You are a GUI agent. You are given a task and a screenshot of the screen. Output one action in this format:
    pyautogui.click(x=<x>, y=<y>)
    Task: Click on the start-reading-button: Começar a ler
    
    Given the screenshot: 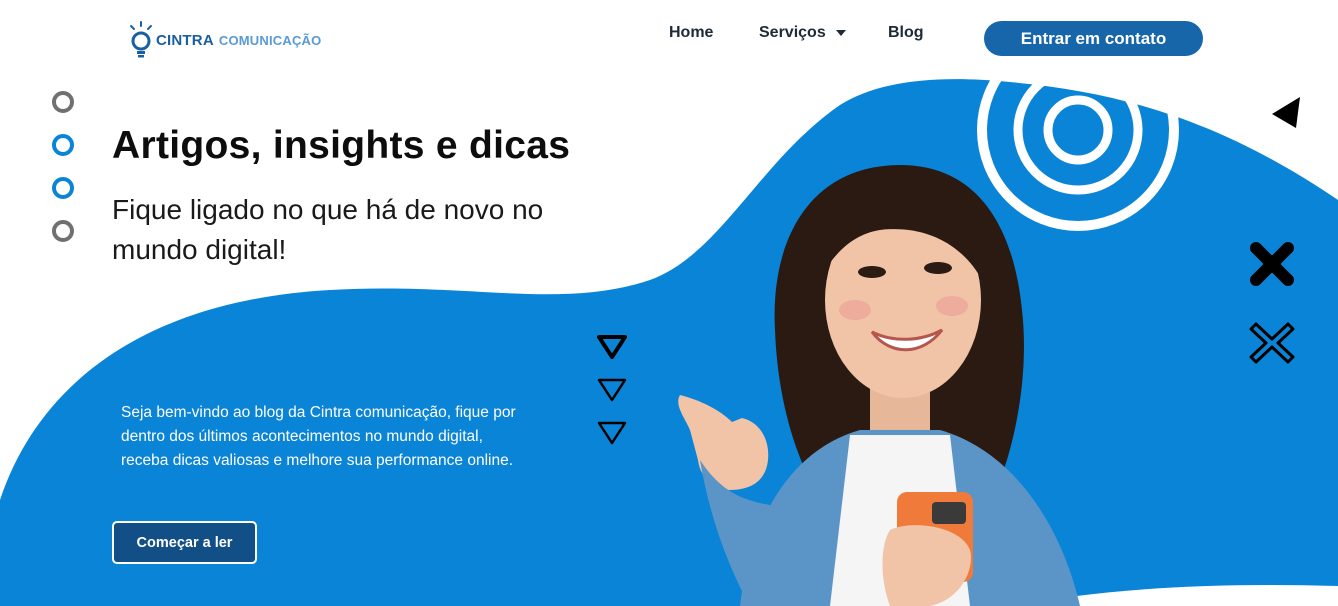 What is the action you would take?
    pyautogui.click(x=184, y=542)
    